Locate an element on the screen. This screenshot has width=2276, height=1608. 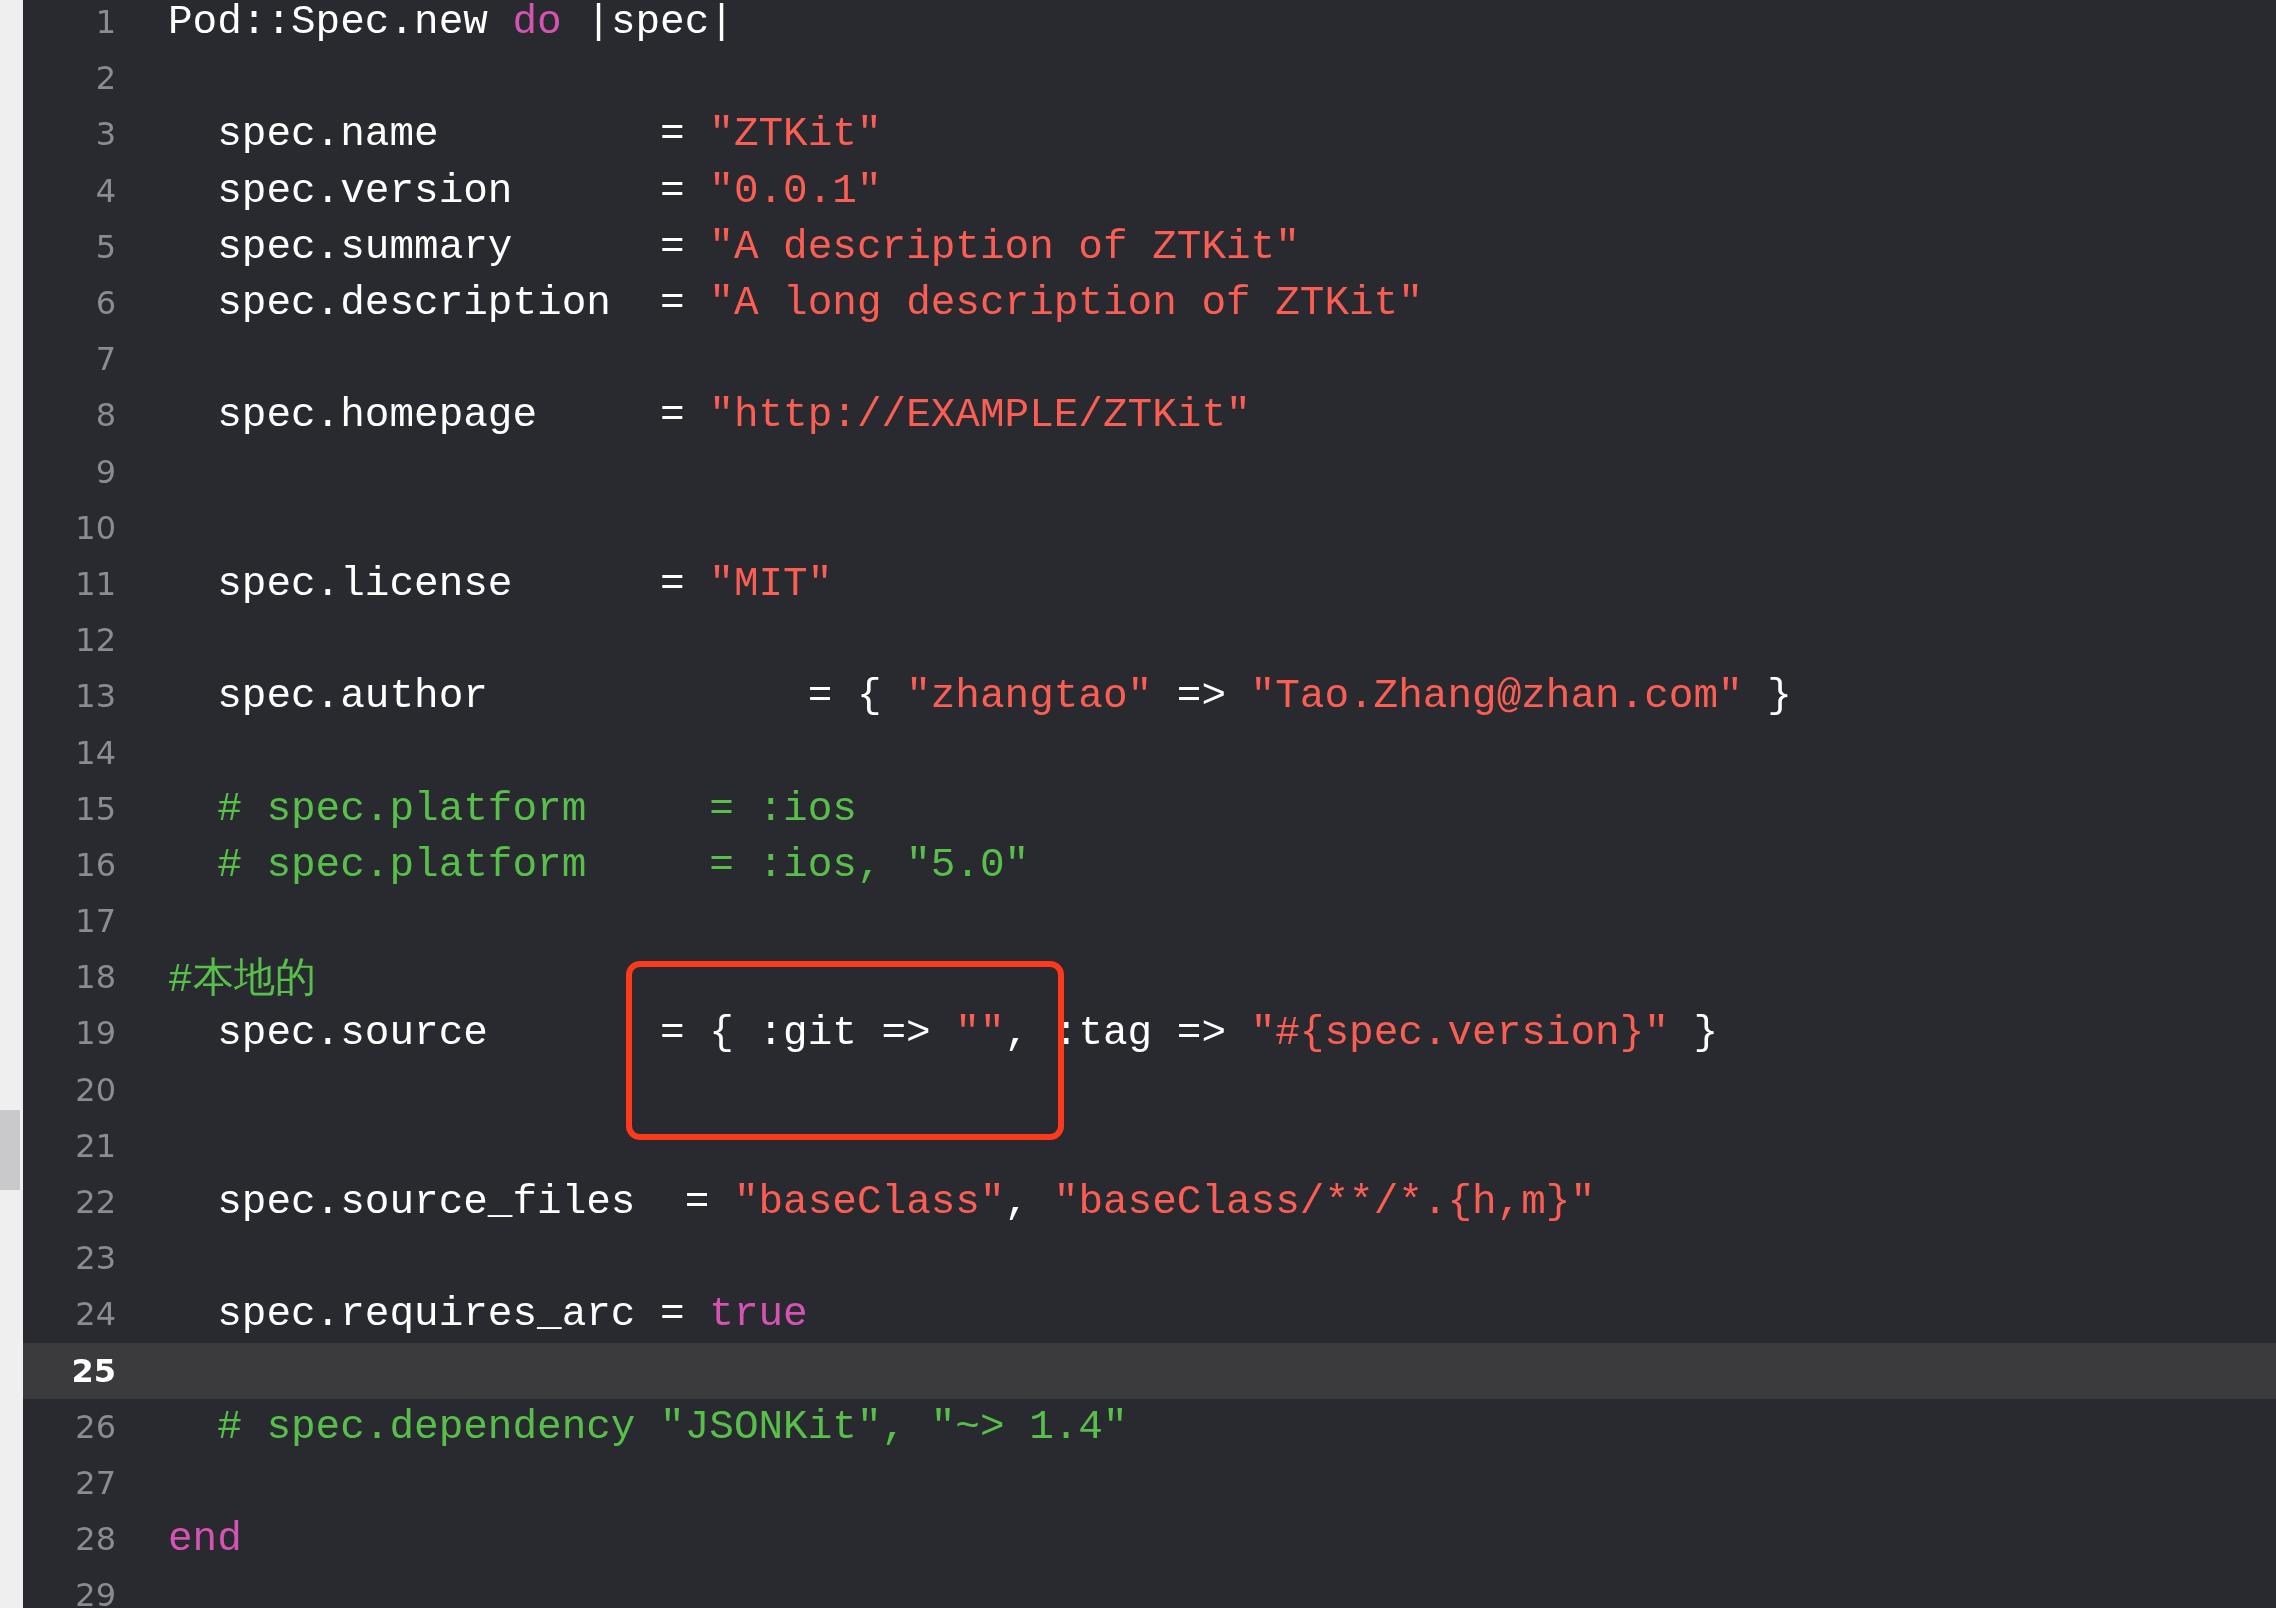
code-text: spec.description = is located at coordinates (451, 303).